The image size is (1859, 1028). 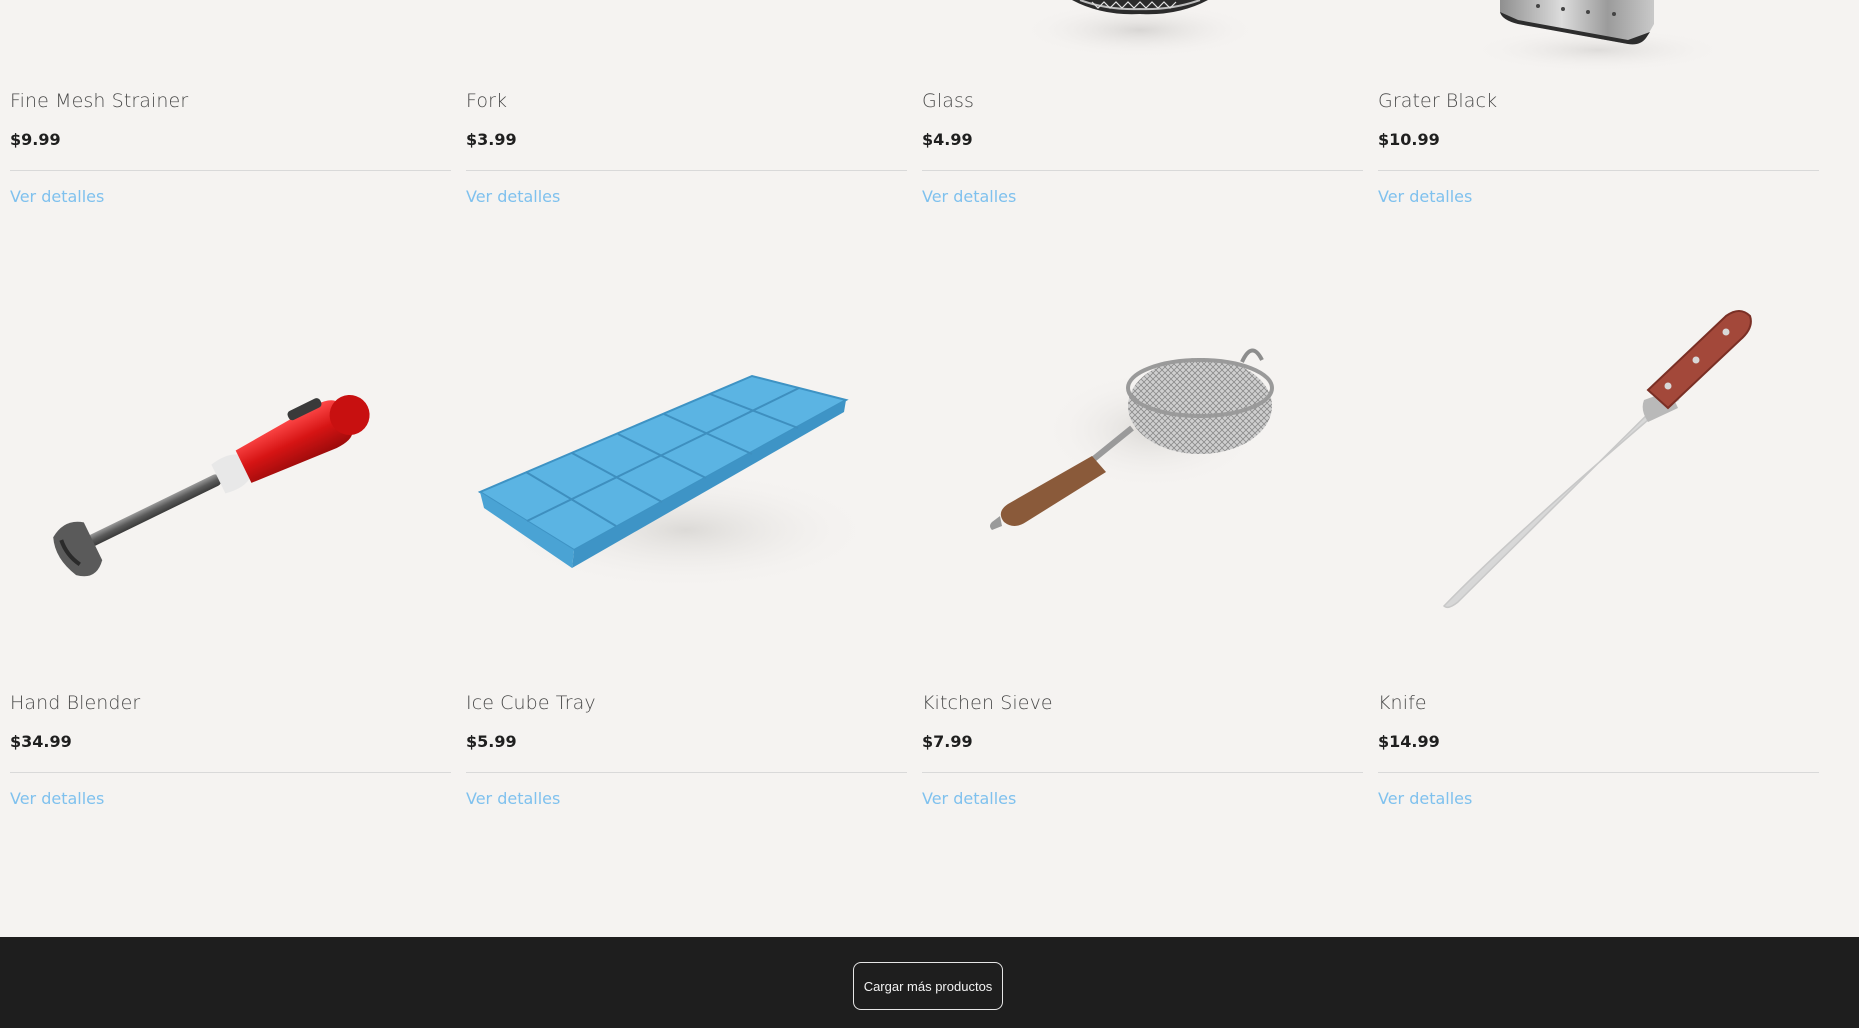 What do you see at coordinates (491, 741) in the screenshot?
I see `product-price: $5.99` at bounding box center [491, 741].